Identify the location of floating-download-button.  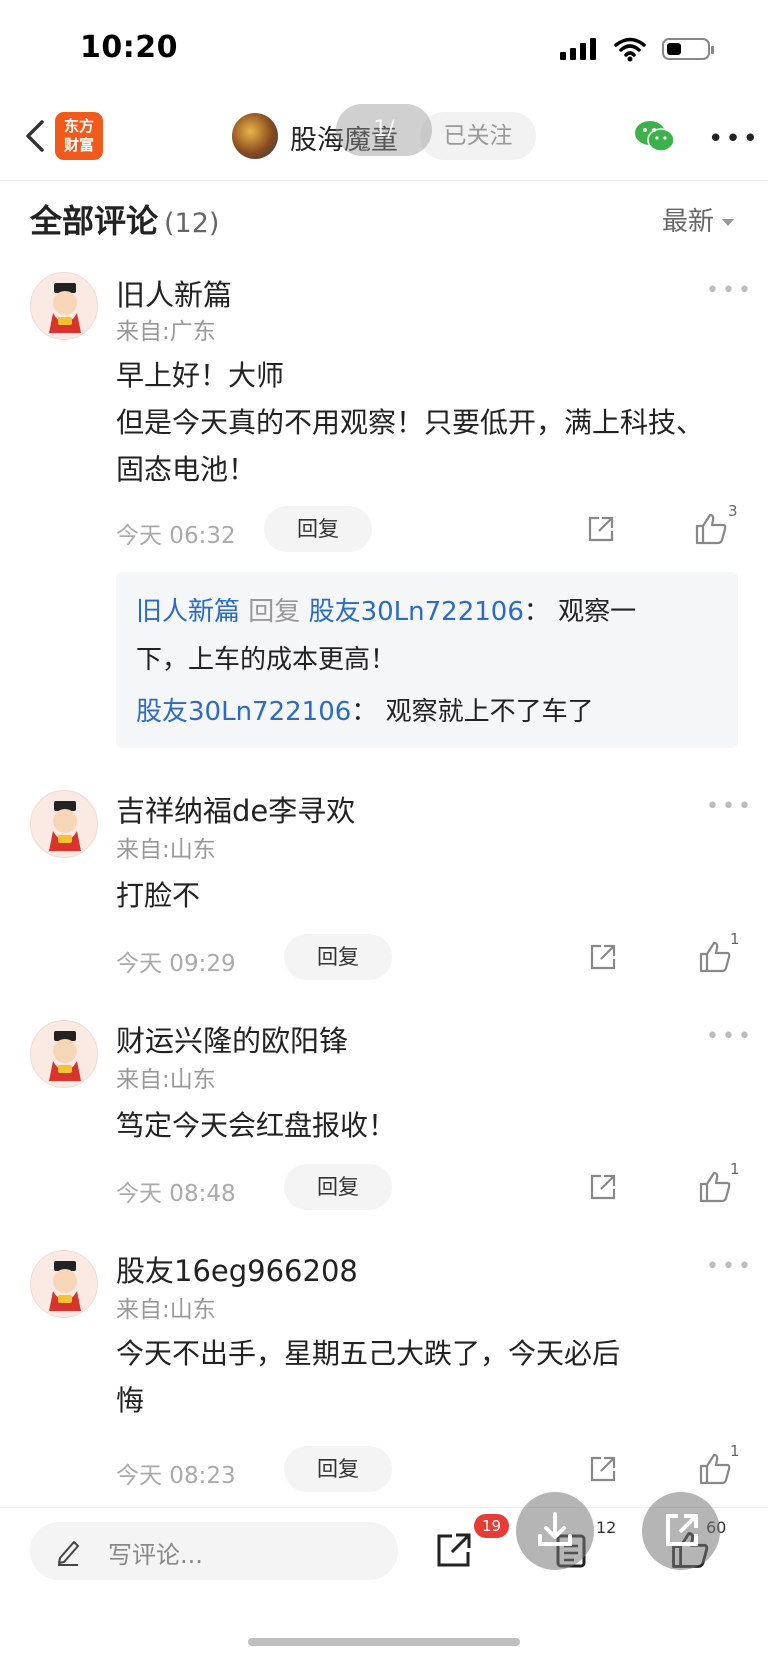
(555, 1531).